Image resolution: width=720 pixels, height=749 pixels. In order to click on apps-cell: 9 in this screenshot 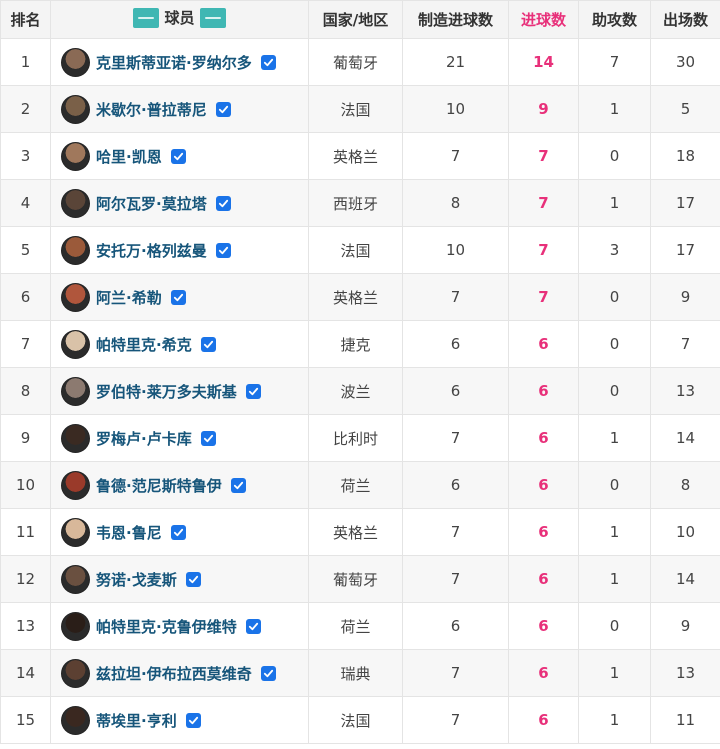, I will do `click(685, 626)`.